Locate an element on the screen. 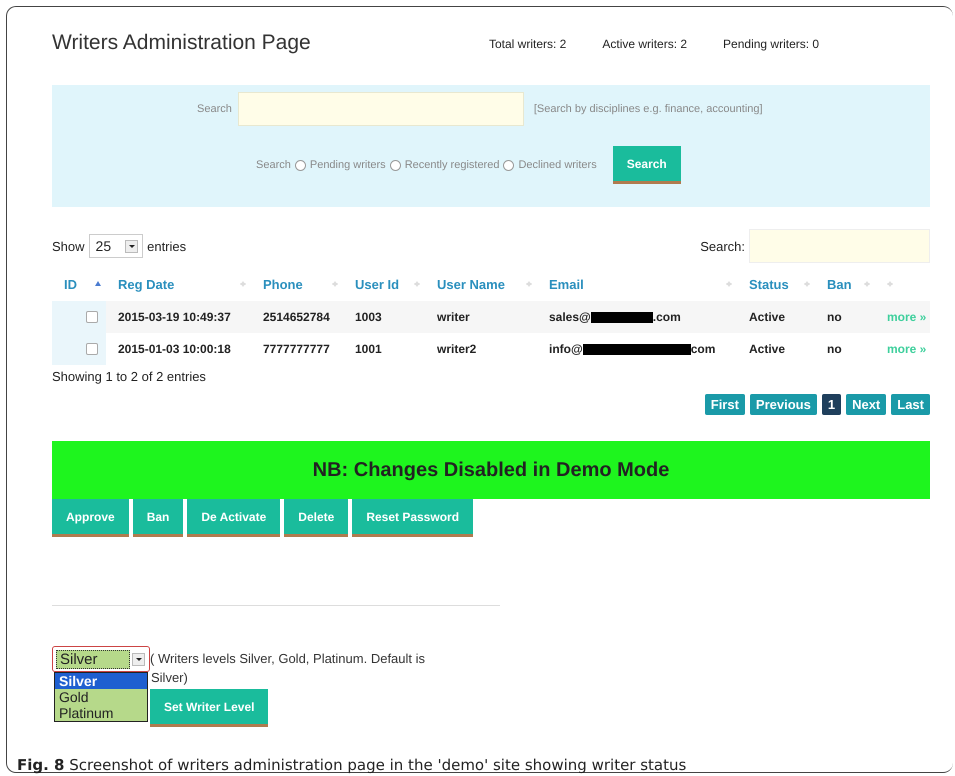 The width and height of the screenshot is (955, 776). table-cell: 1003 is located at coordinates (368, 317).